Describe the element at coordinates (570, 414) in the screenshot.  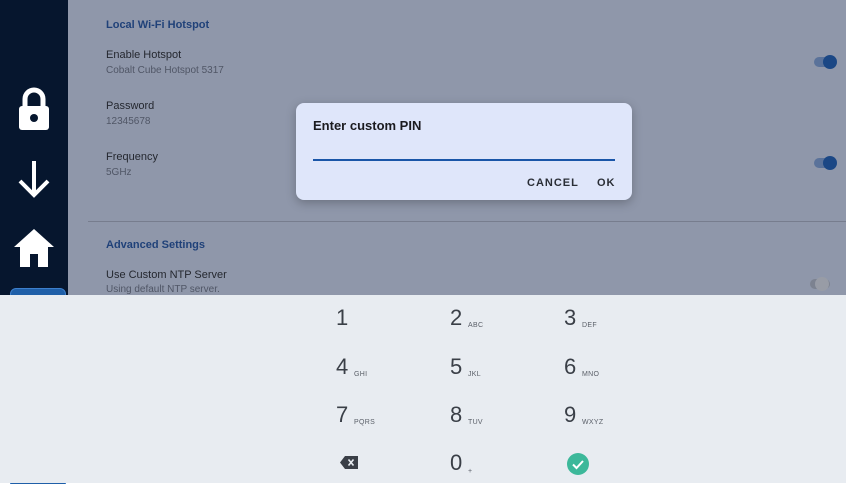
I see `key-digit: 9` at that location.